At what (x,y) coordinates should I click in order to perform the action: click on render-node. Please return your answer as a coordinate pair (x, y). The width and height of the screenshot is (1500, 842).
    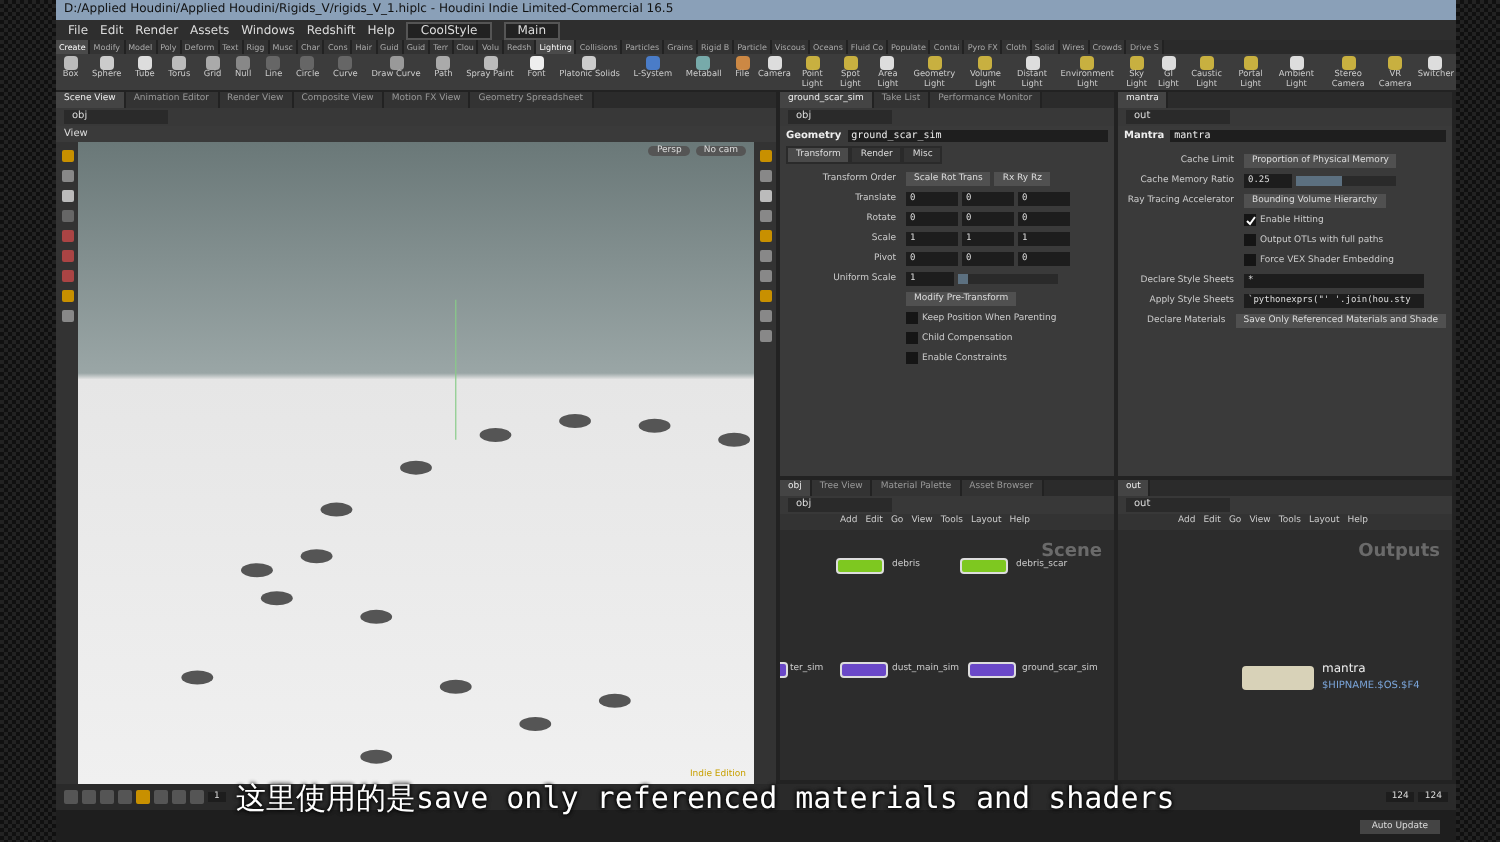
    Looking at the image, I should click on (1278, 677).